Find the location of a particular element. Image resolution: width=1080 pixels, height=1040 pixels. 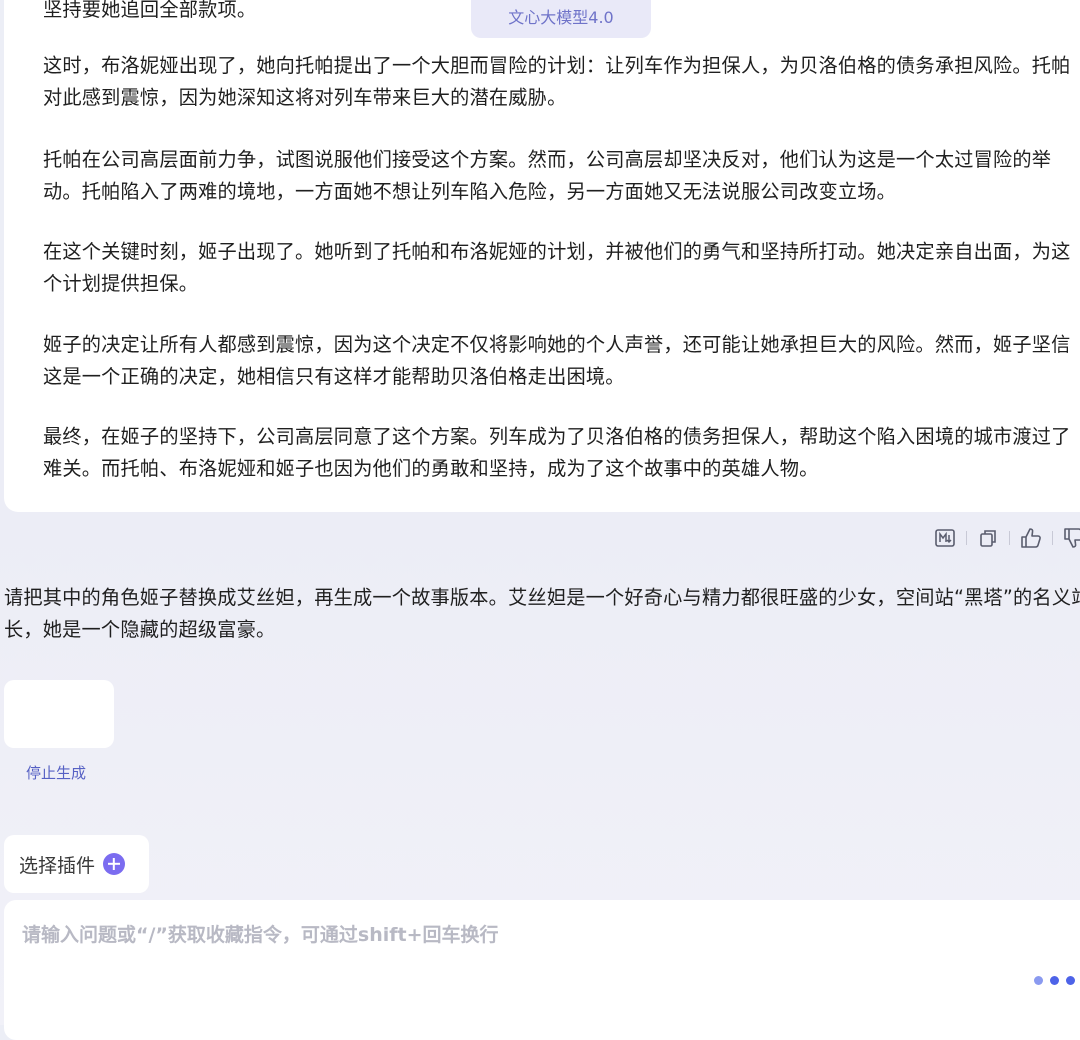

chat-input-box is located at coordinates (542, 970).